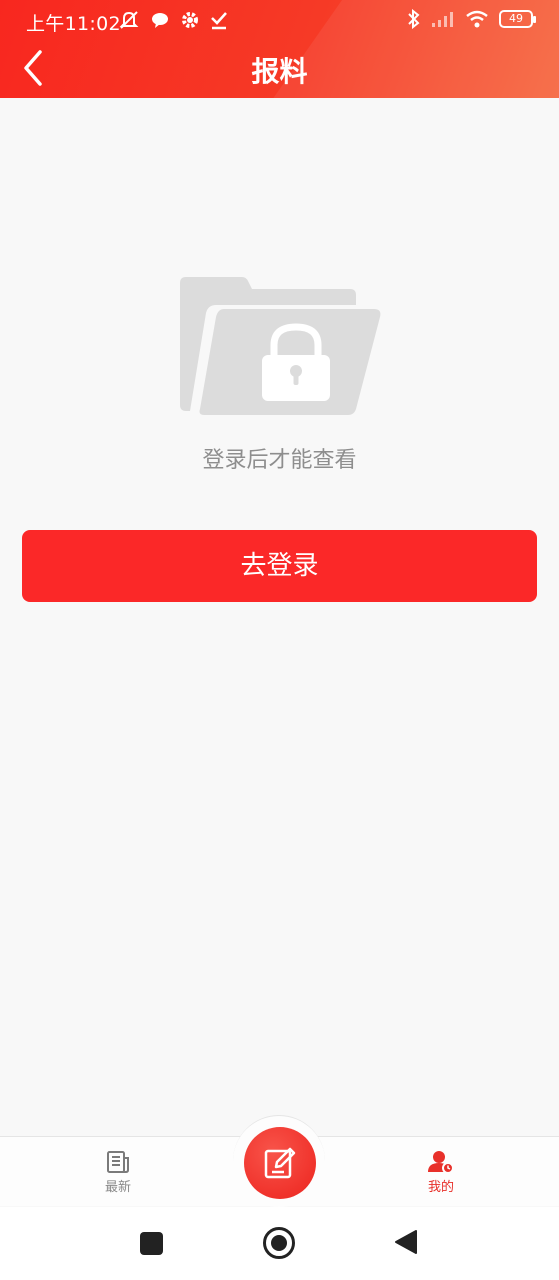 This screenshot has width=559, height=1280. I want to click on status-bar: 上午11:02 49, so click(279, 21).